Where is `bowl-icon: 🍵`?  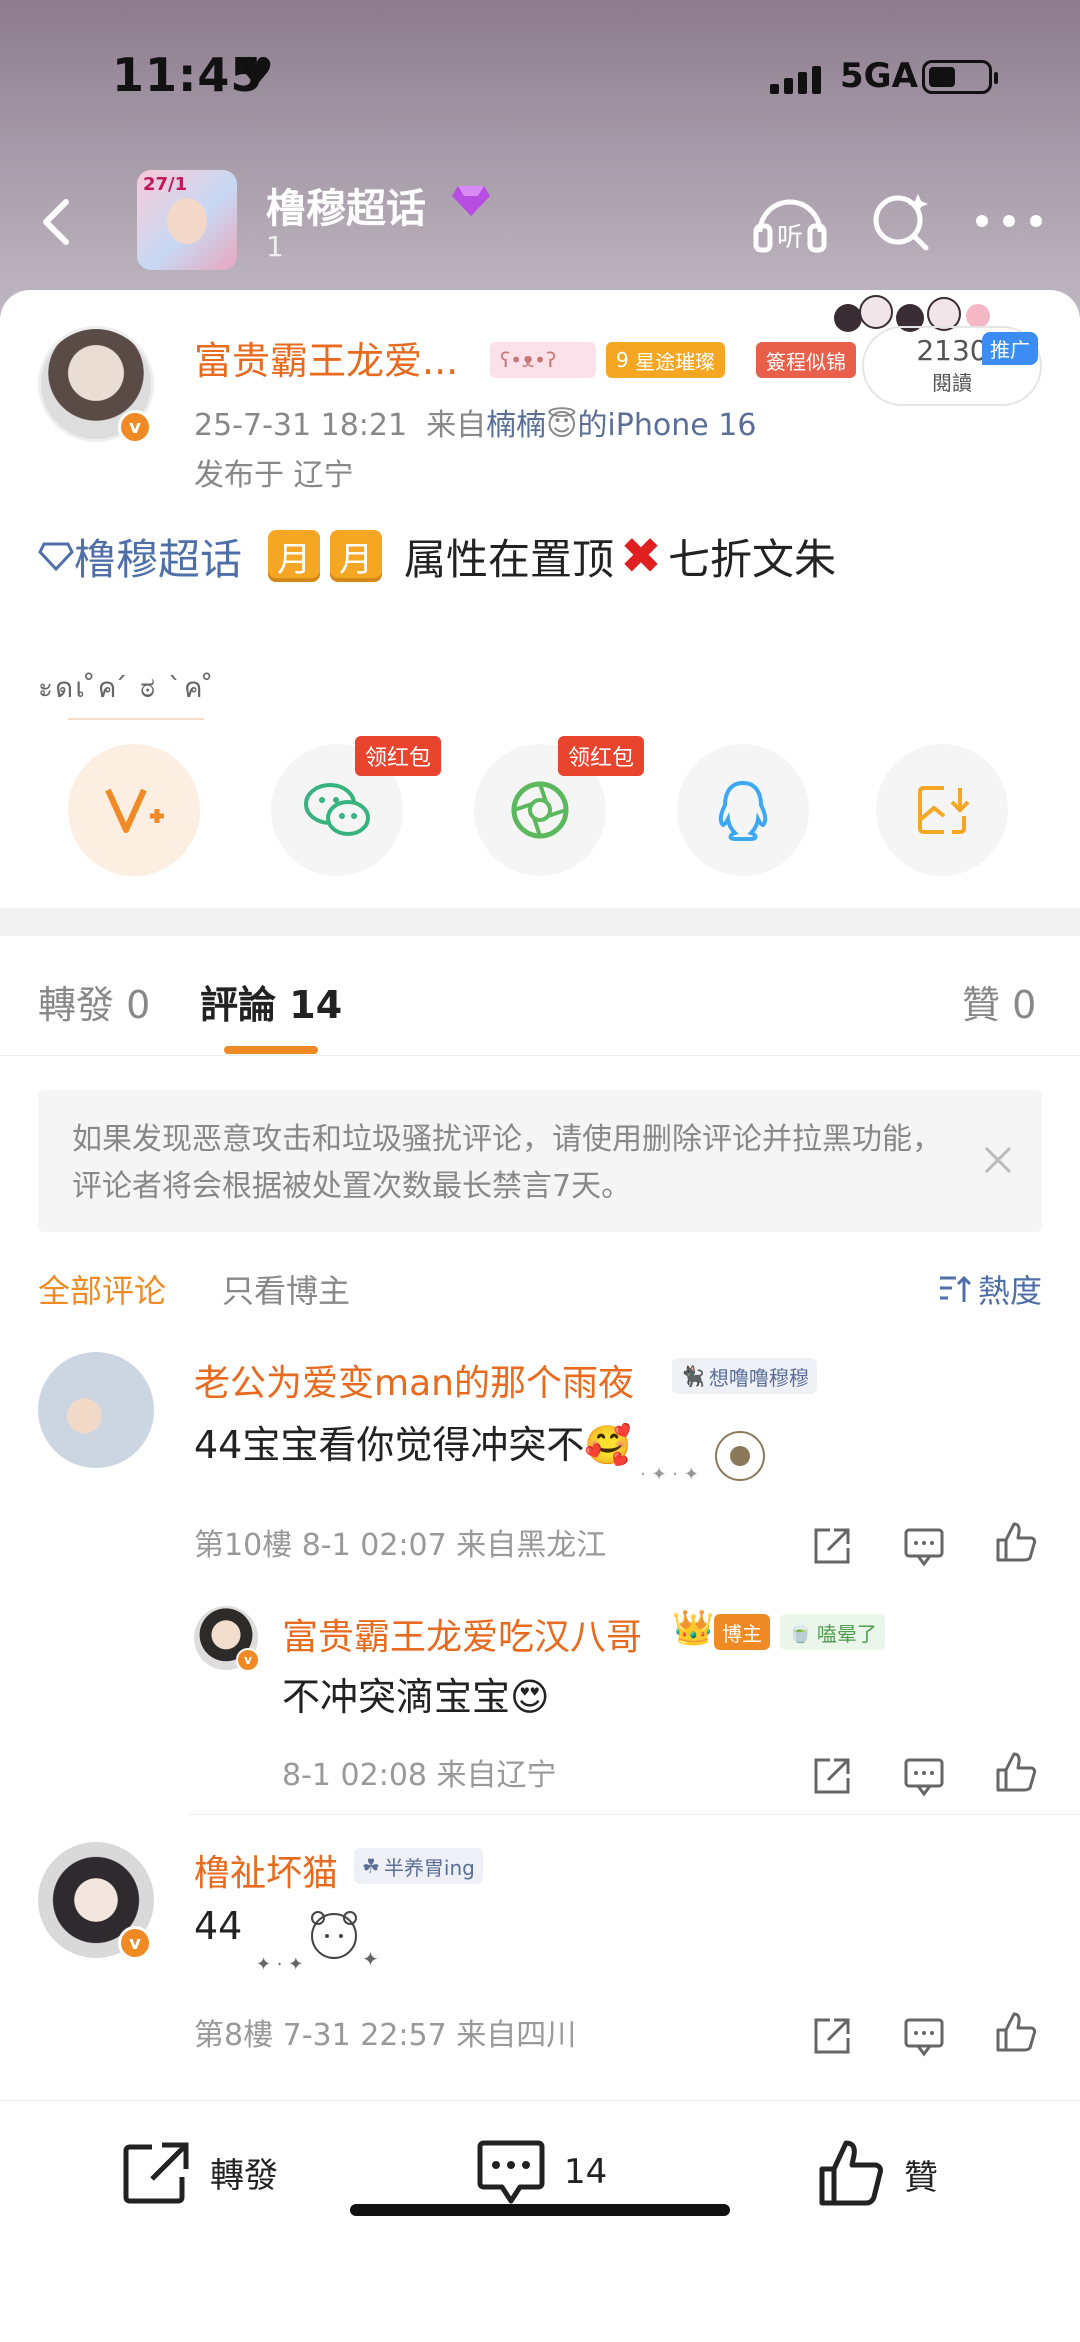
bowl-icon: 🍵 is located at coordinates (800, 1632).